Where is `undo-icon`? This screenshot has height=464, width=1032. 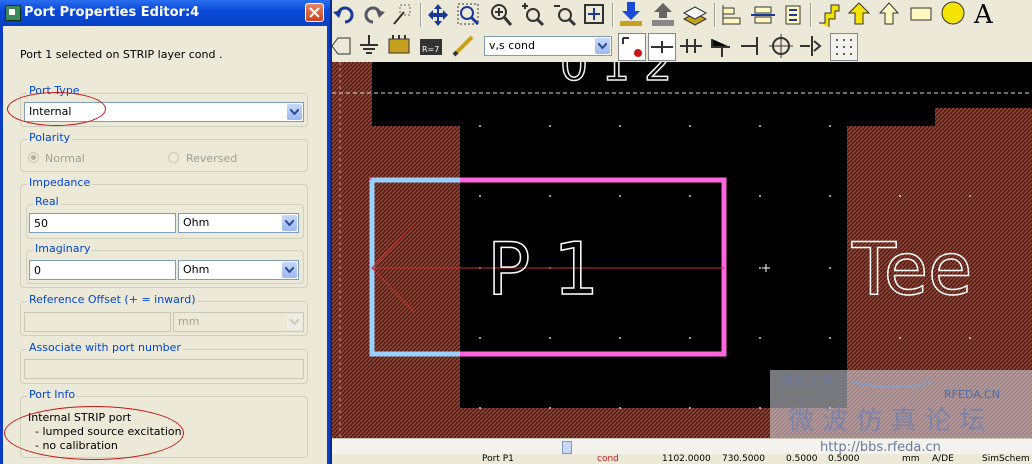
undo-icon is located at coordinates (345, 15).